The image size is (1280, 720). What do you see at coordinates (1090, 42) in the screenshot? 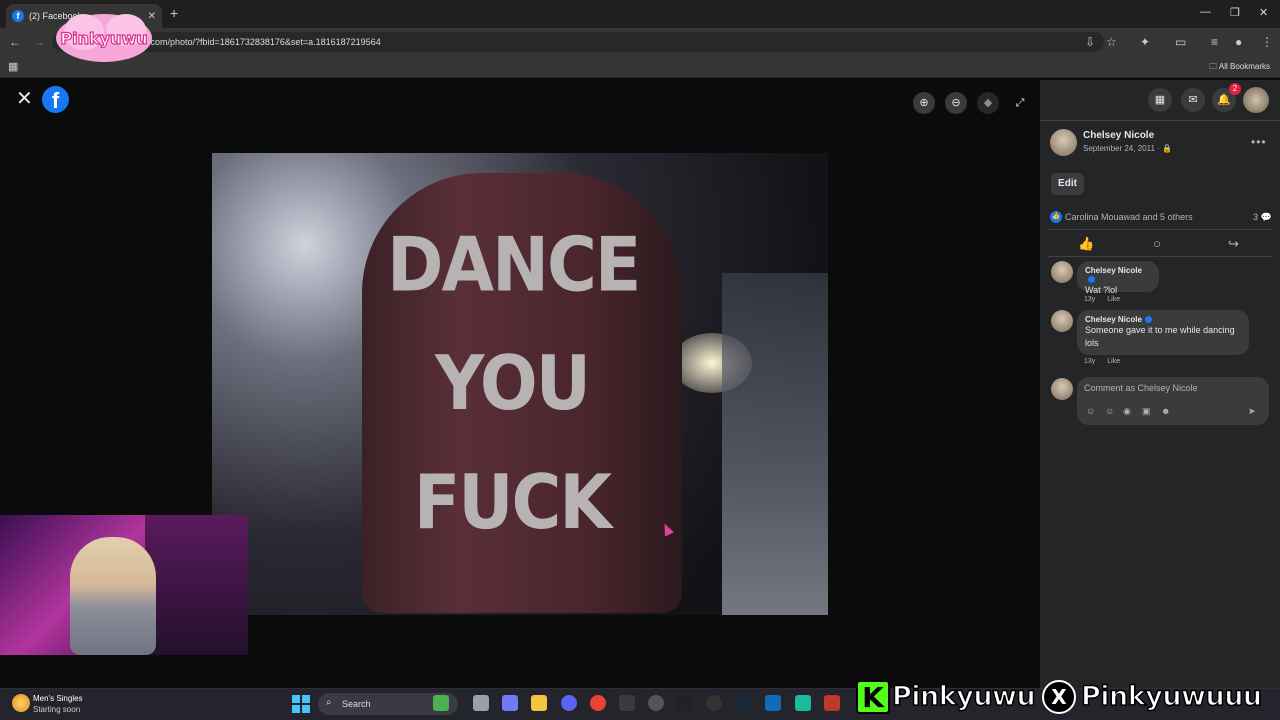
I see `install-app-icon: ⇩` at bounding box center [1090, 42].